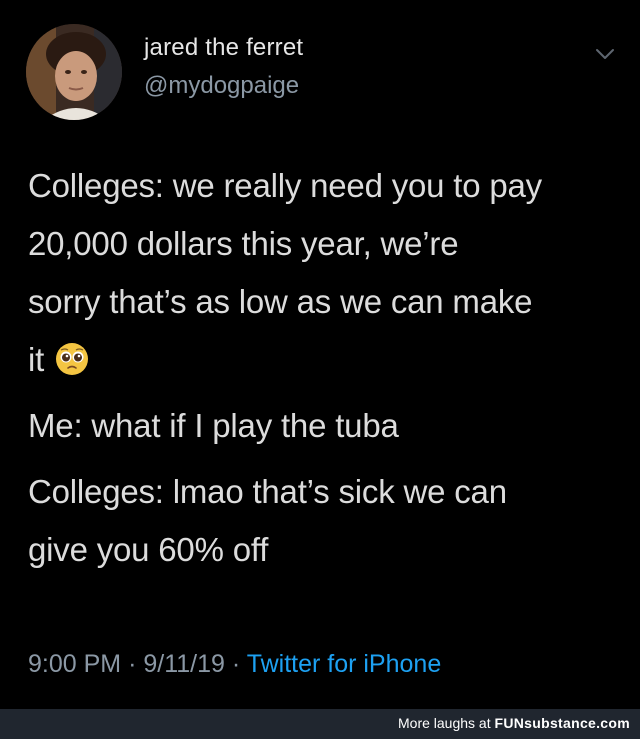  What do you see at coordinates (243, 243) in the screenshot?
I see `tweet-line: 20,000 dollars this year, we’re` at bounding box center [243, 243].